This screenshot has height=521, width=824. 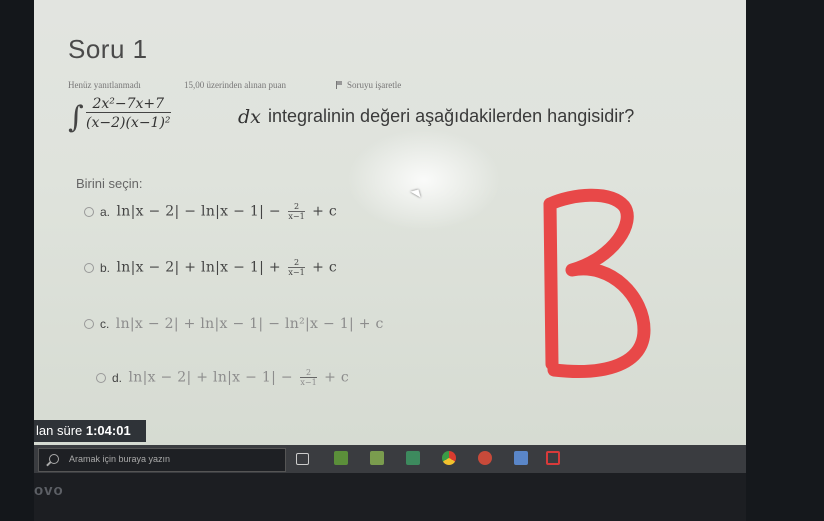 What do you see at coordinates (449, 458) in the screenshot?
I see `chrome-icon` at bounding box center [449, 458].